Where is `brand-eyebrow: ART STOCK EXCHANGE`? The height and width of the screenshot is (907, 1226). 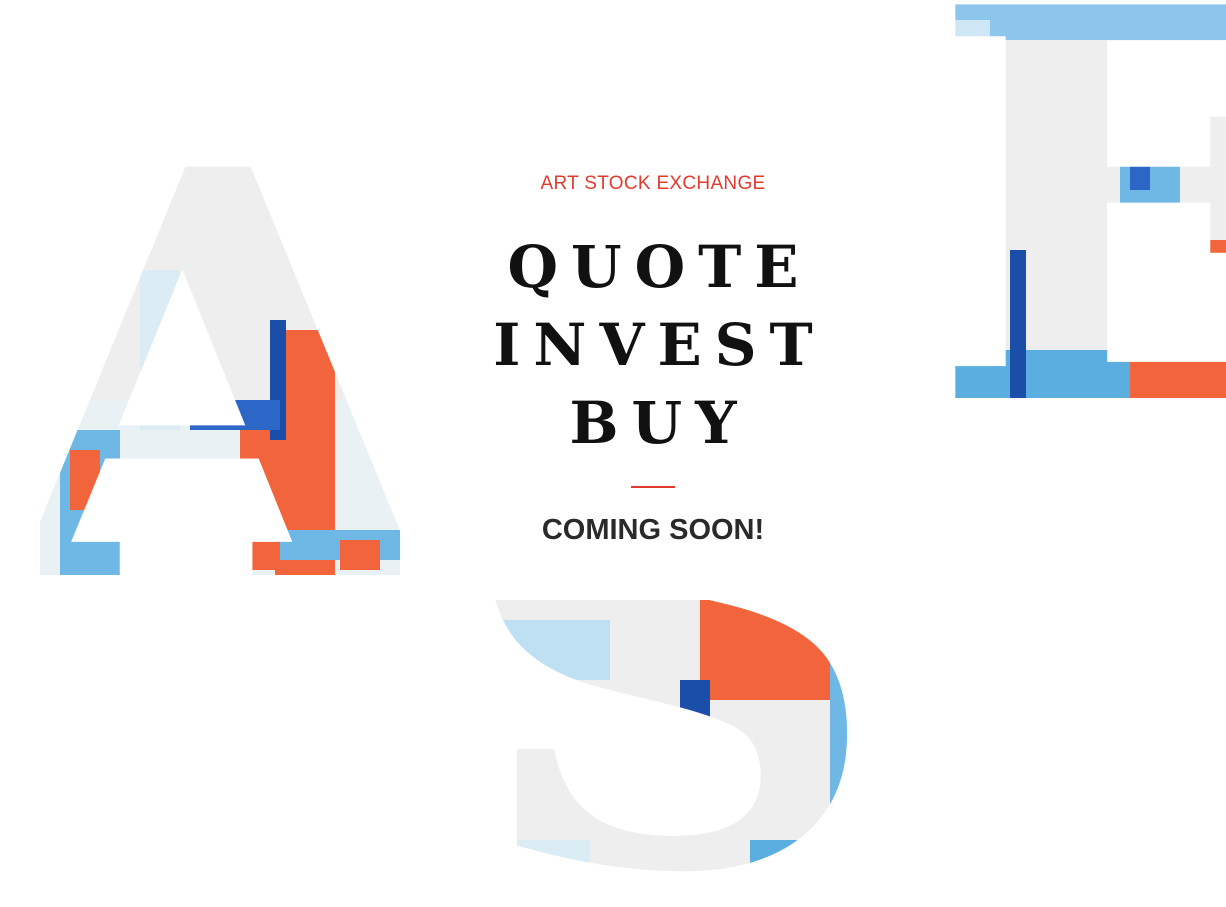 brand-eyebrow: ART STOCK EXCHANGE is located at coordinates (653, 183).